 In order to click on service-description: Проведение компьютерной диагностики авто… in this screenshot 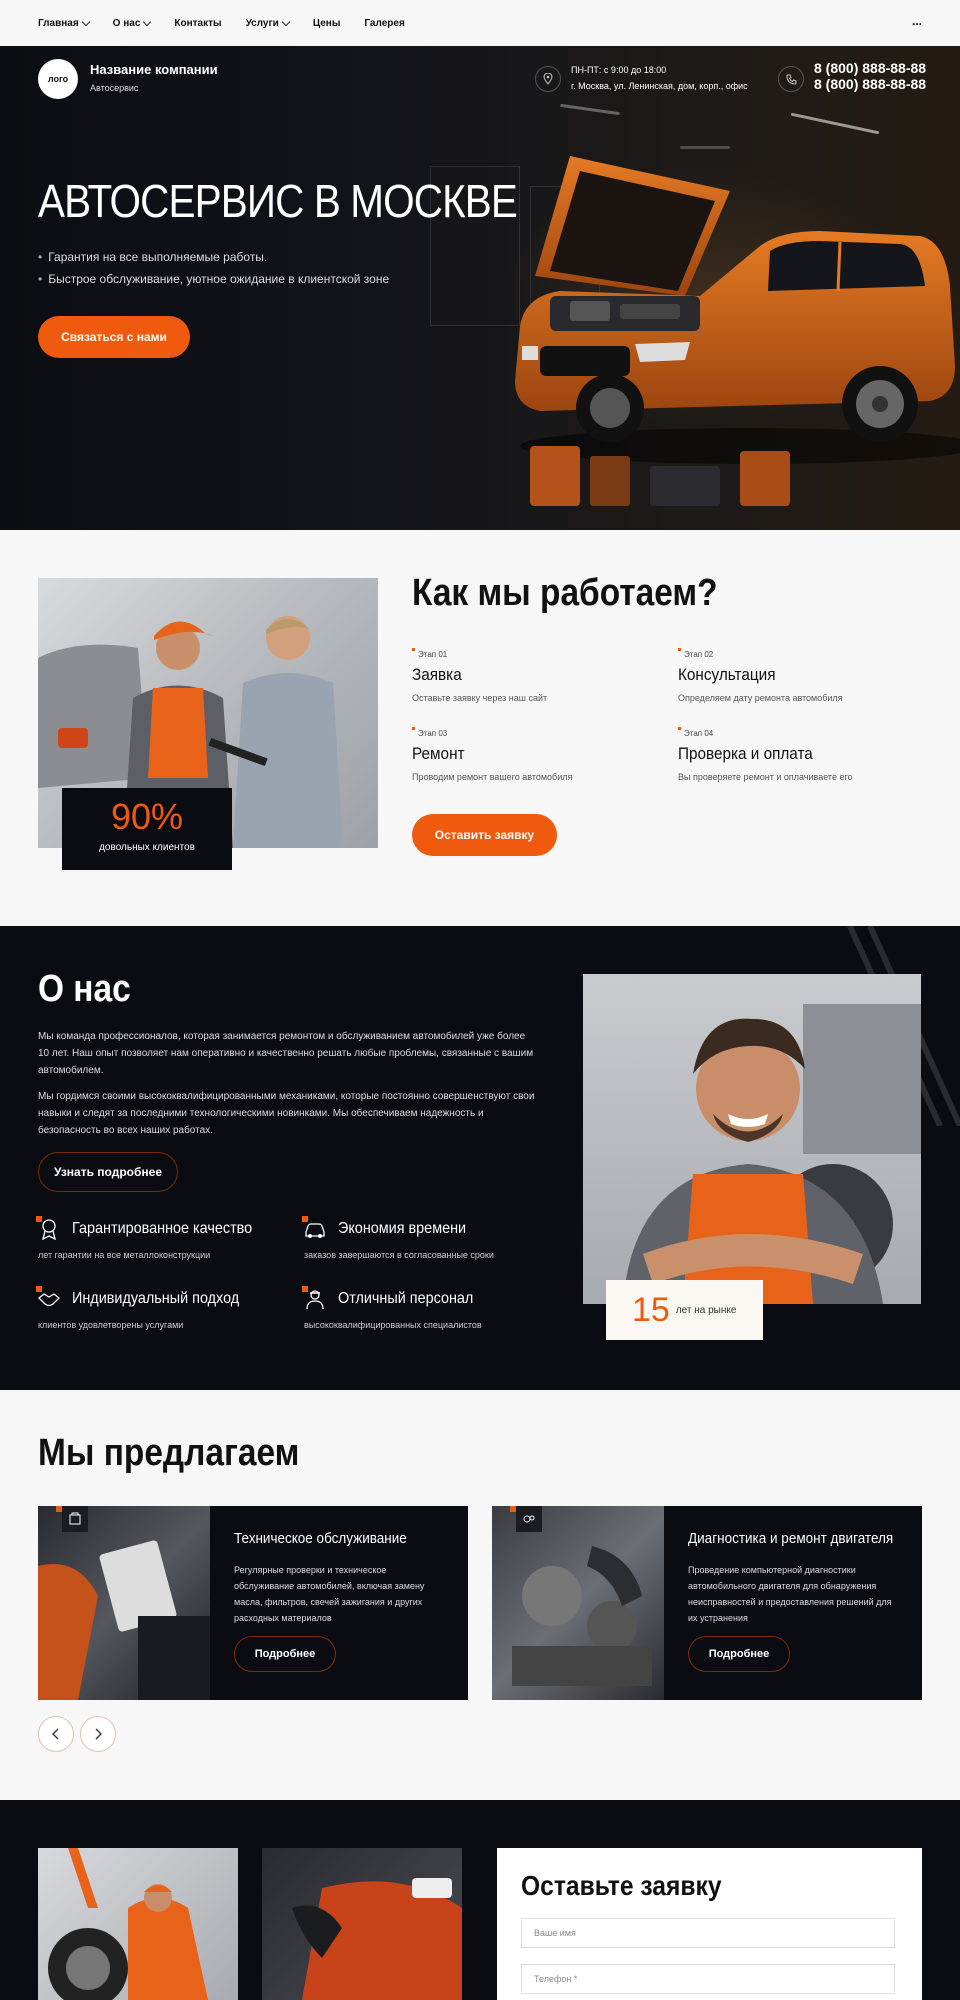, I will do `click(790, 1594)`.